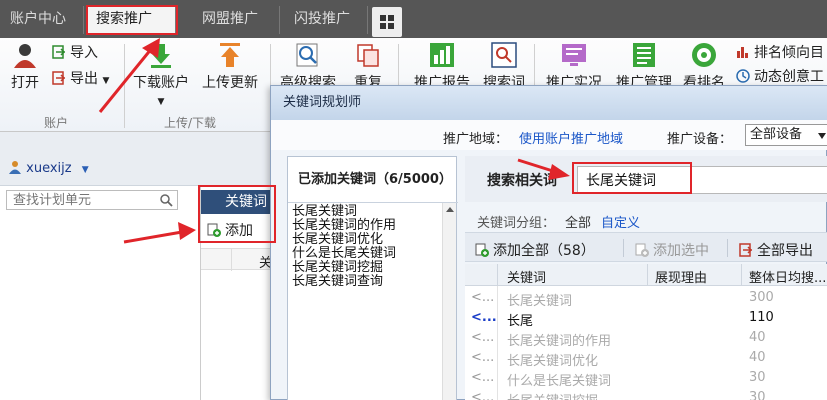 The width and height of the screenshot is (827, 400). What do you see at coordinates (136, 159) in the screenshot?
I see `user-bar: xuexijz ▼` at bounding box center [136, 159].